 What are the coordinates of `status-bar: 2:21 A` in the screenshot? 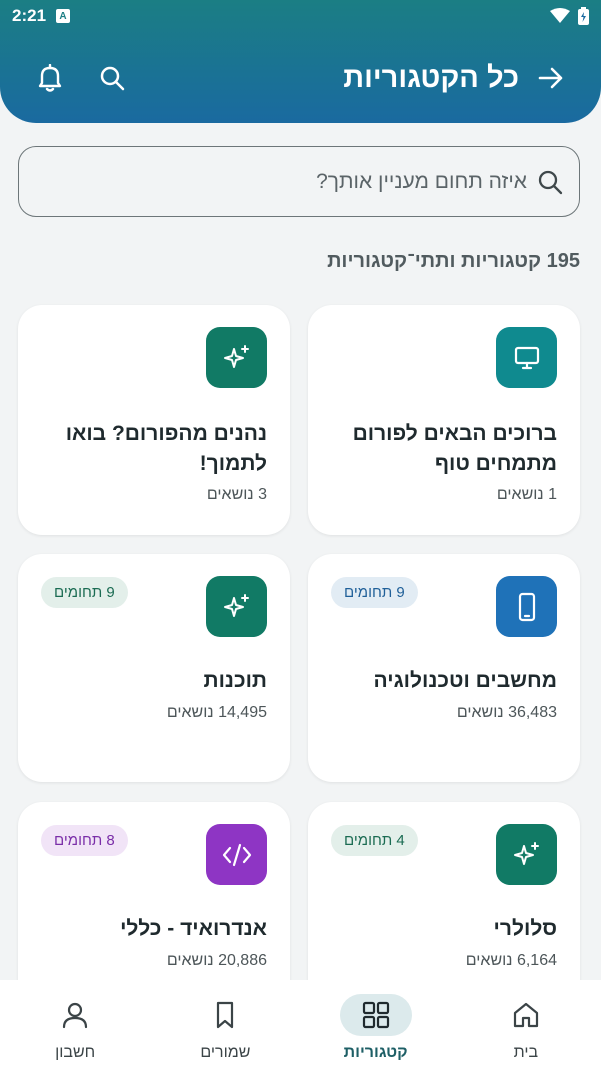 It's located at (300, 16).